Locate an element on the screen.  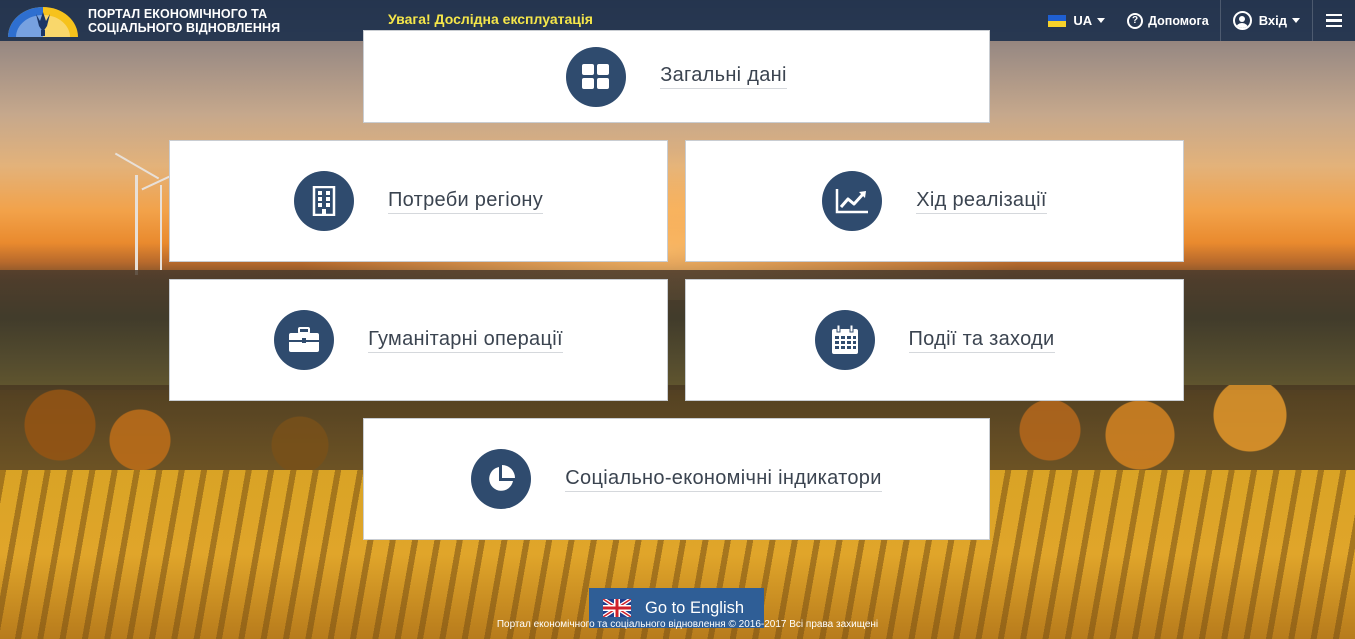
card-humanitarian-label: Гуманітарні операції is located at coordinates (465, 340).